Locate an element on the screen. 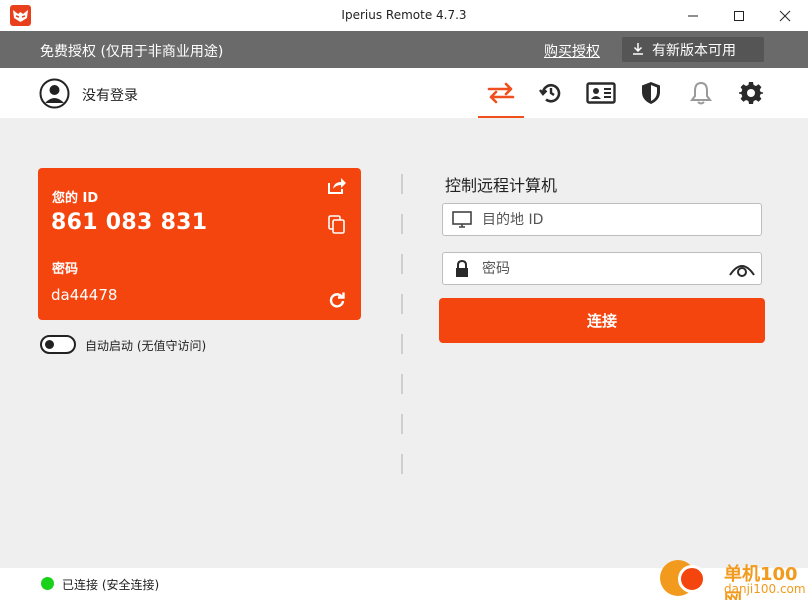 This screenshot has height=600, width=808. history-icon is located at coordinates (551, 93).